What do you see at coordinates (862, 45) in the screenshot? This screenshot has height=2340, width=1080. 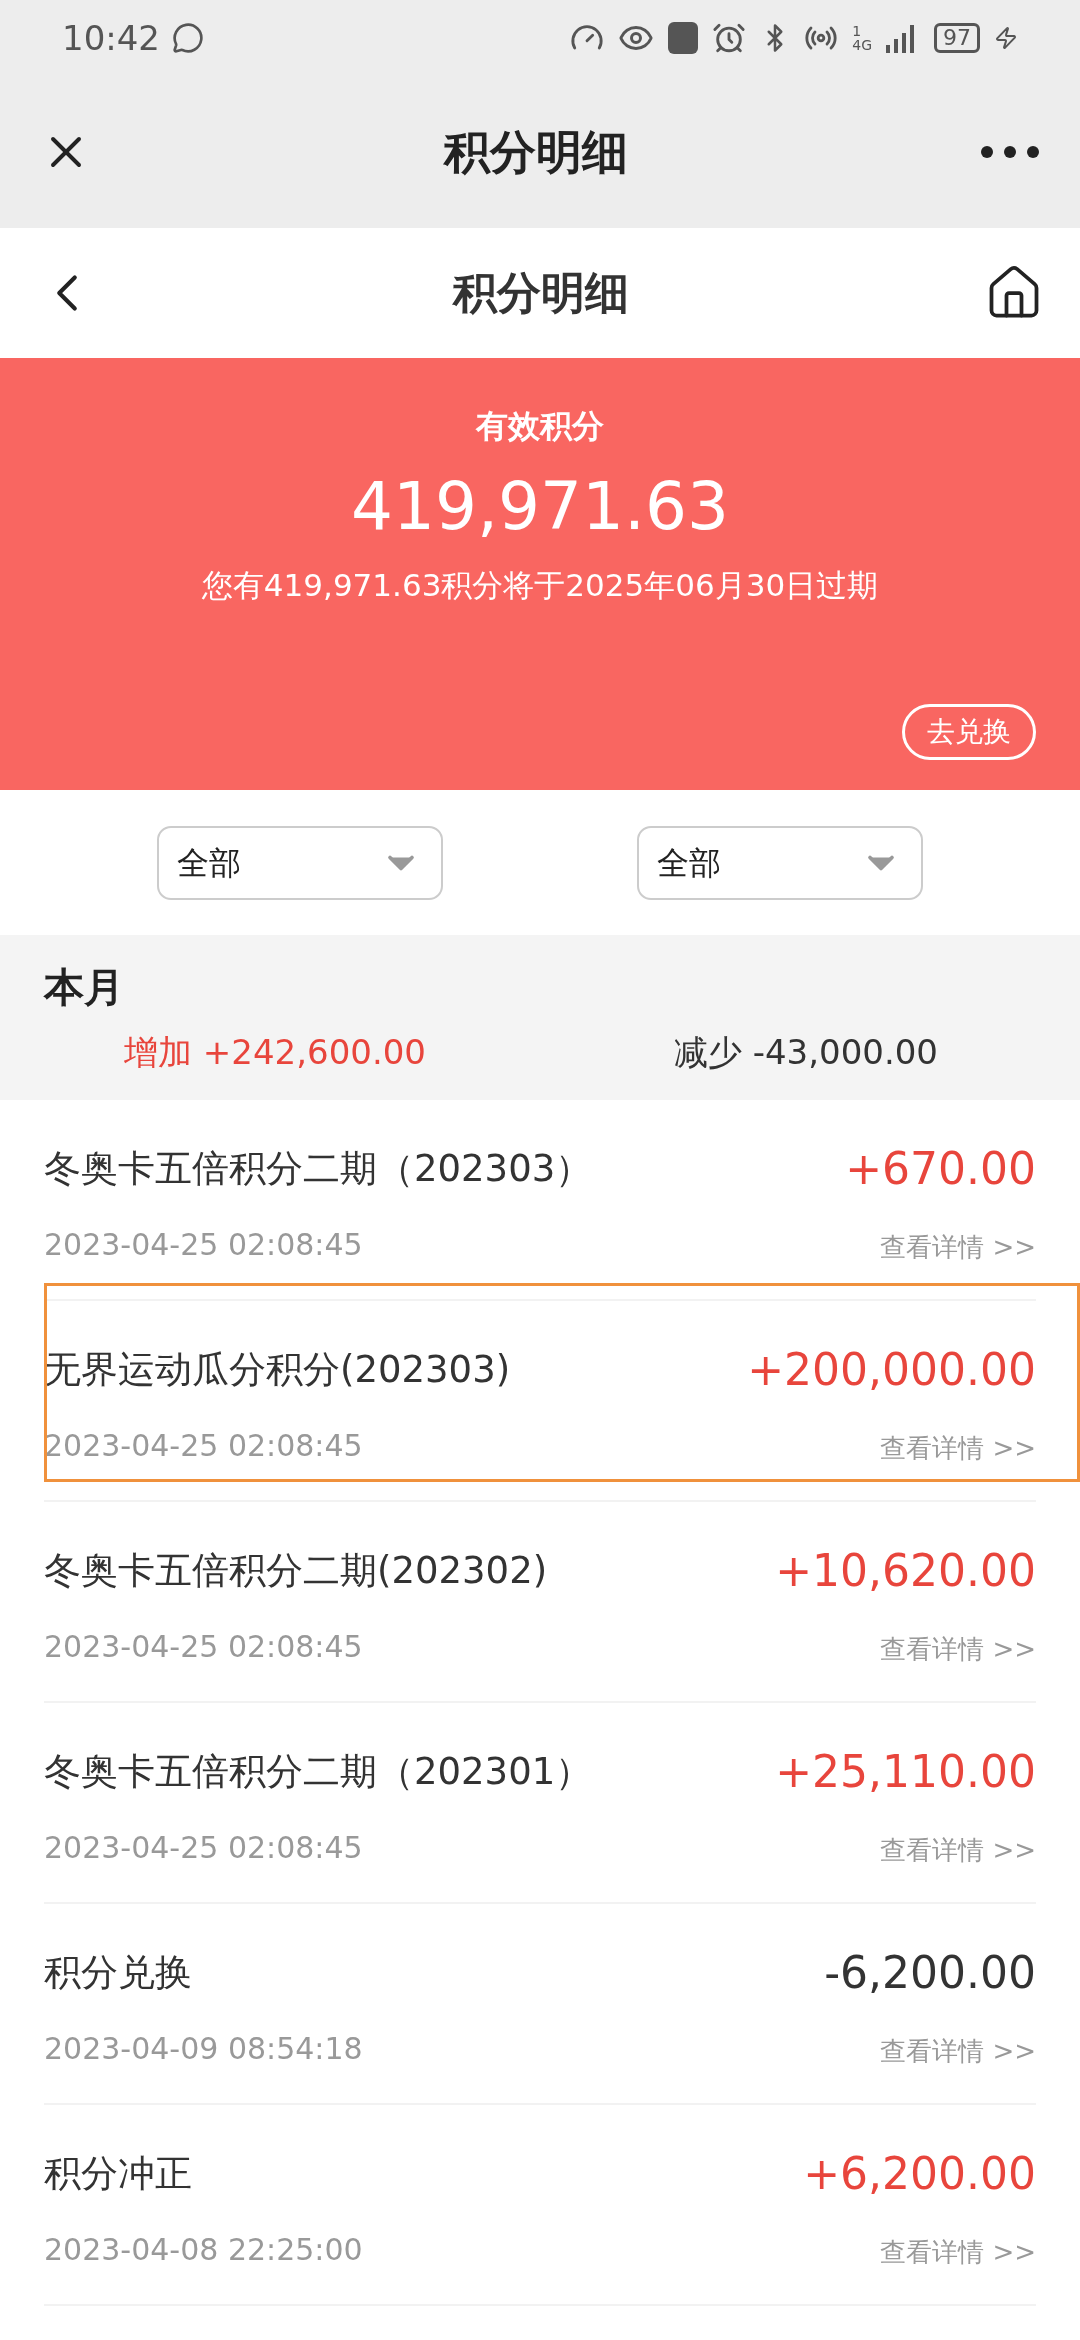 I see `network-label: 4G` at bounding box center [862, 45].